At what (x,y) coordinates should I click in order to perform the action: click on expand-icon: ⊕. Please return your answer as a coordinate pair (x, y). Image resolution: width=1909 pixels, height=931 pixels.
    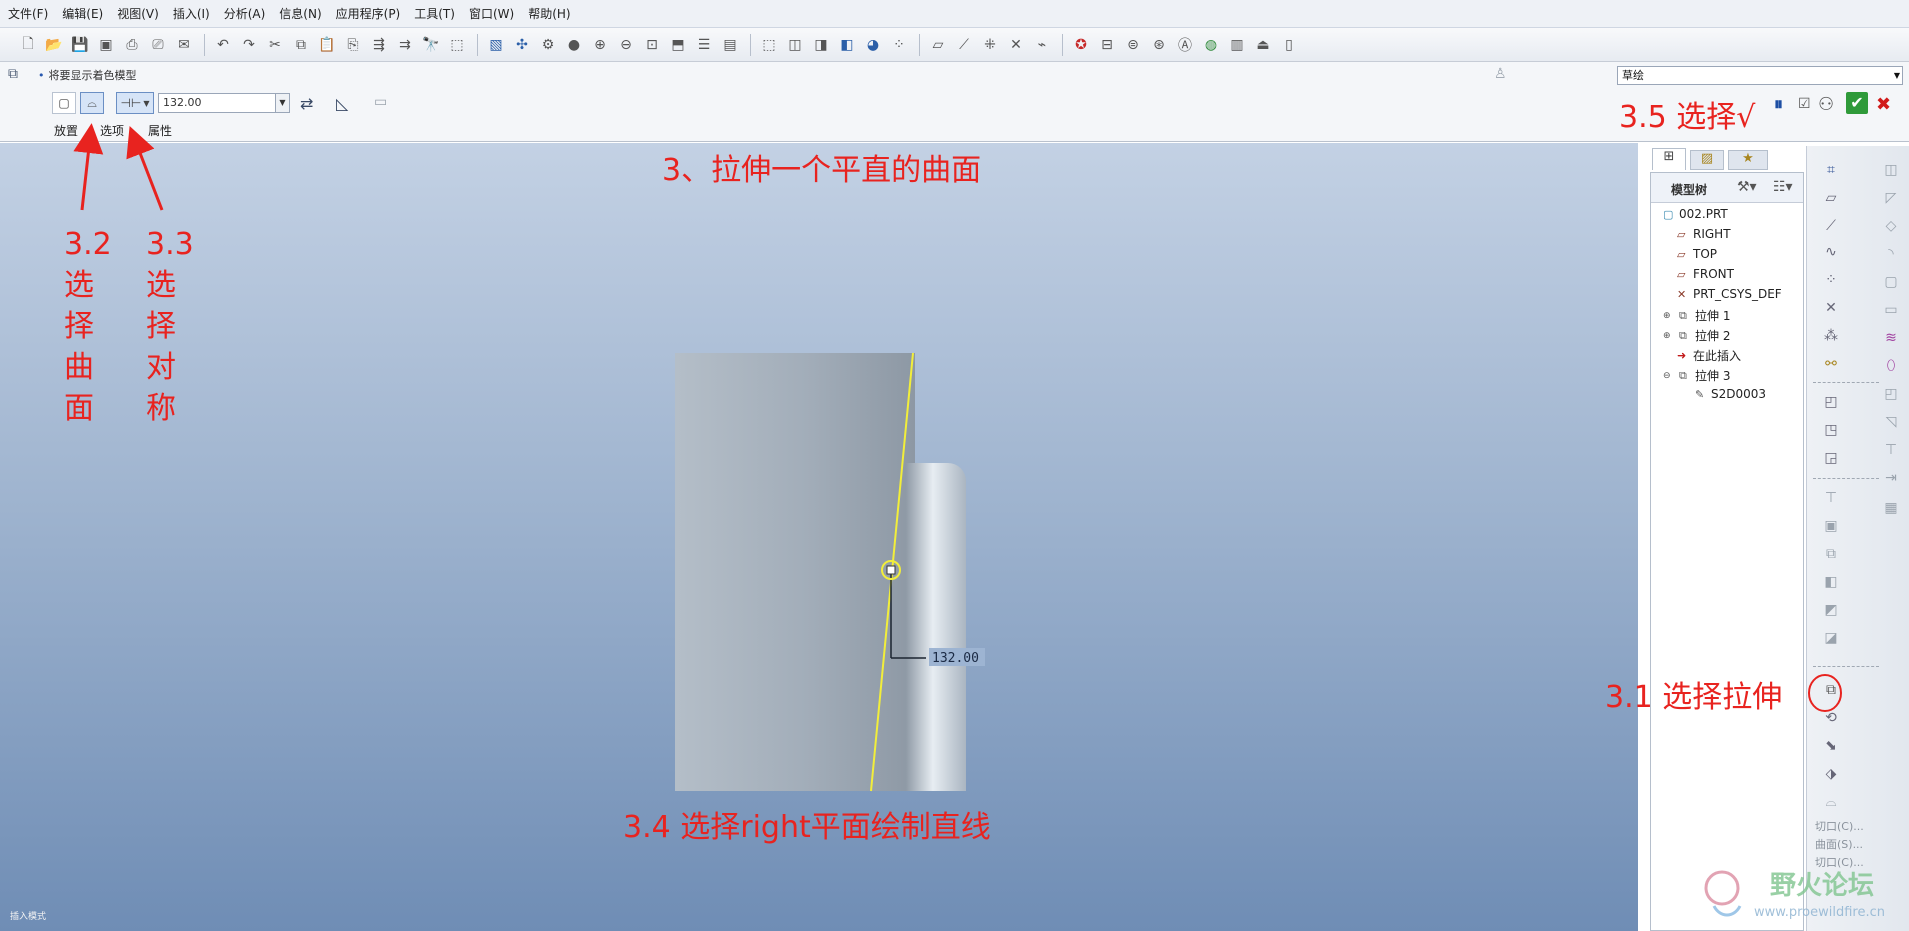
    Looking at the image, I should click on (1669, 316).